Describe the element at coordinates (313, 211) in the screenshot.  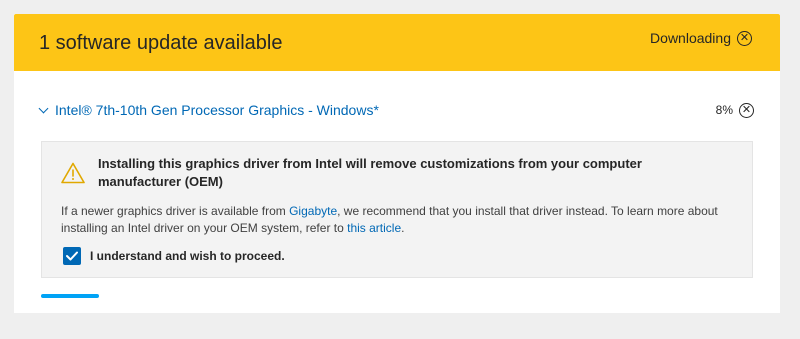
I see `gigabyte-link: Gigabyte` at that location.